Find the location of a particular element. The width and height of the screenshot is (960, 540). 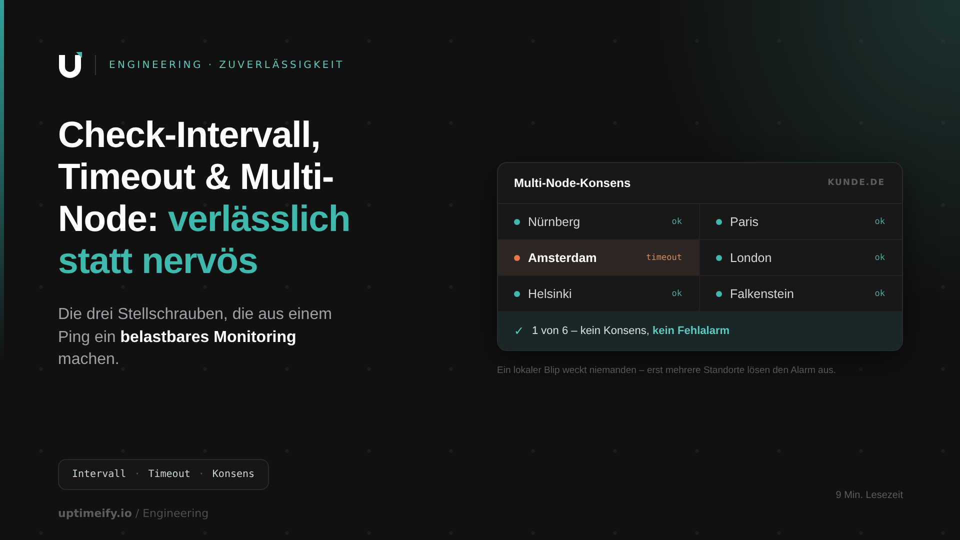

node-name: Amsterdam is located at coordinates (563, 257).